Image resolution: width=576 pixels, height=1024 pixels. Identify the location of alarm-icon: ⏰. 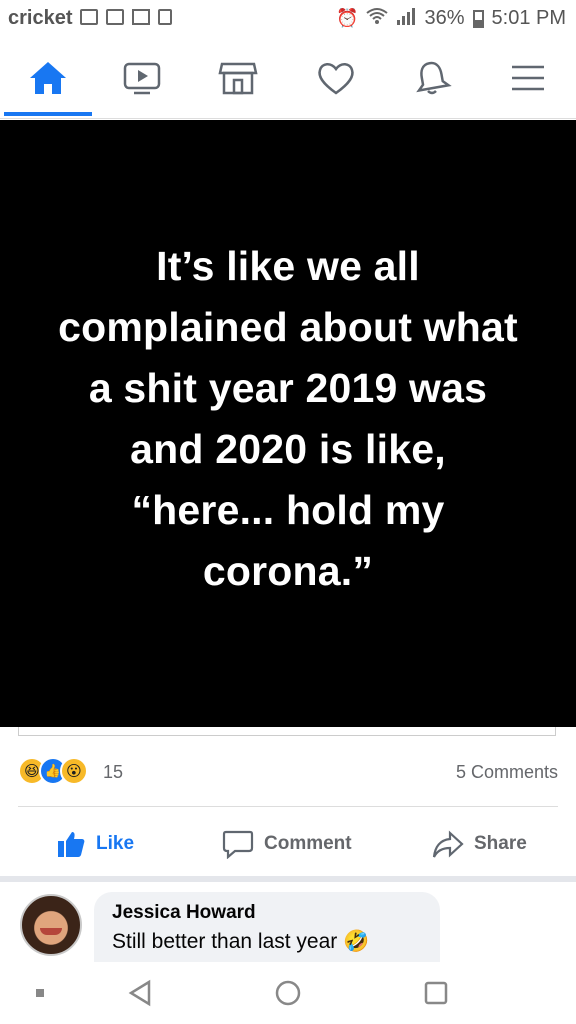
(347, 18).